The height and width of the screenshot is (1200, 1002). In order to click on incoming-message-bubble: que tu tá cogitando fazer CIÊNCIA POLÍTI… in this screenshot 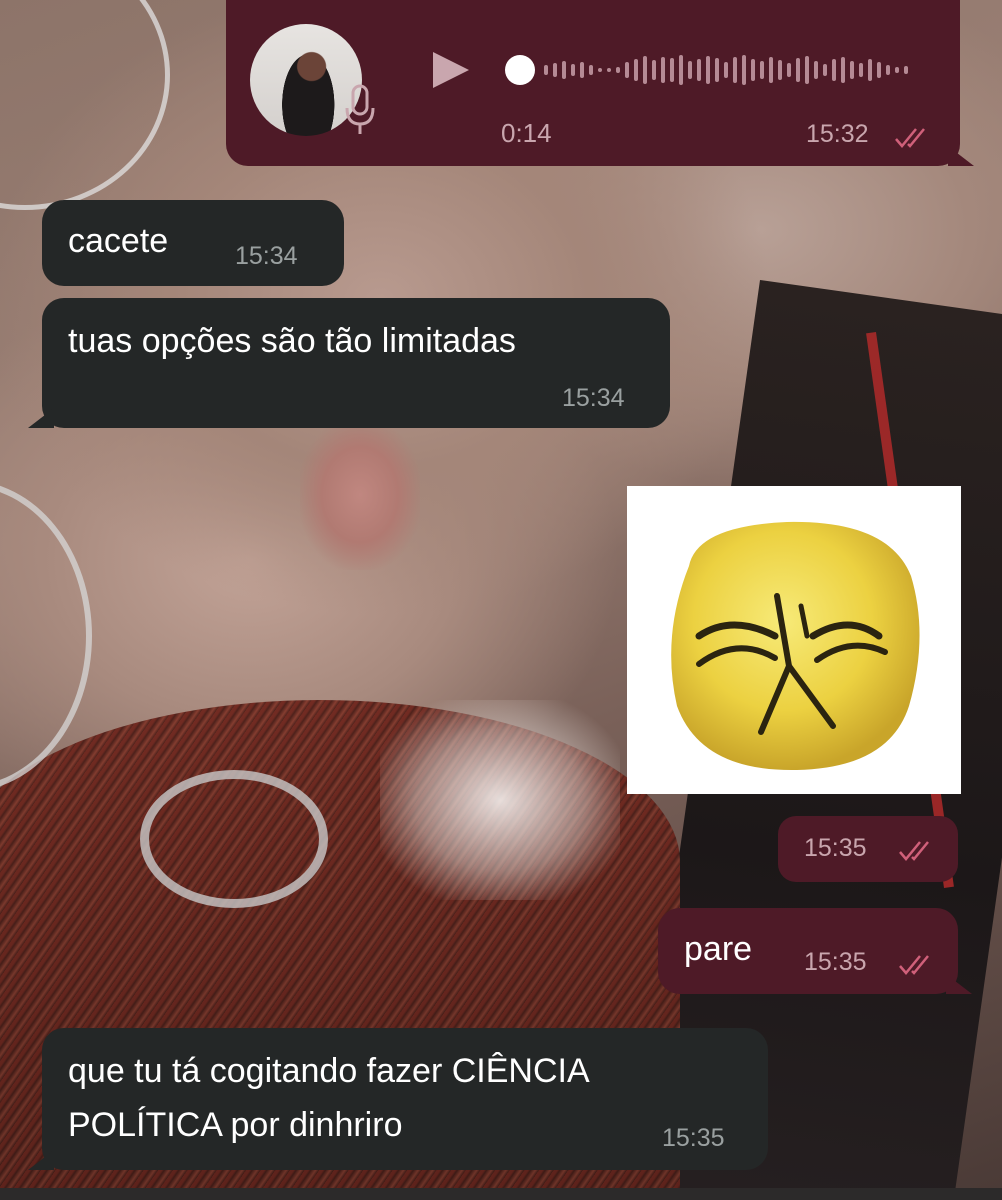, I will do `click(398, 1099)`.